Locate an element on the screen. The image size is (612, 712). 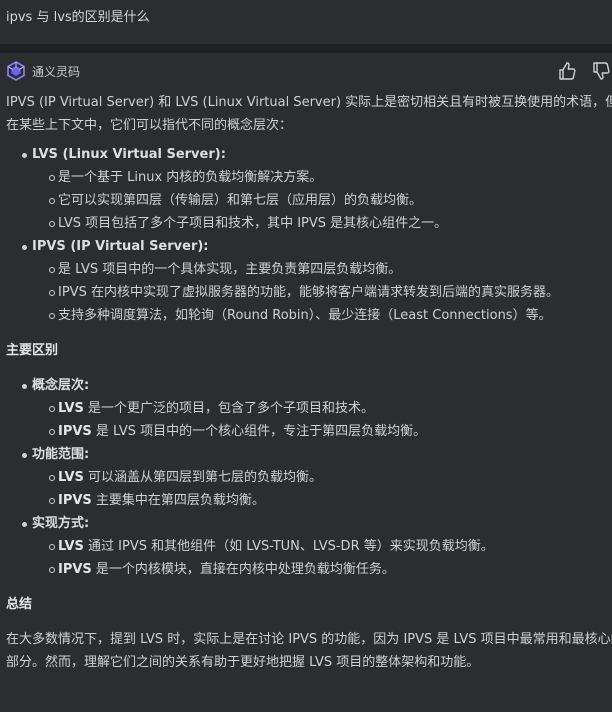
divider is located at coordinates (306, 48).